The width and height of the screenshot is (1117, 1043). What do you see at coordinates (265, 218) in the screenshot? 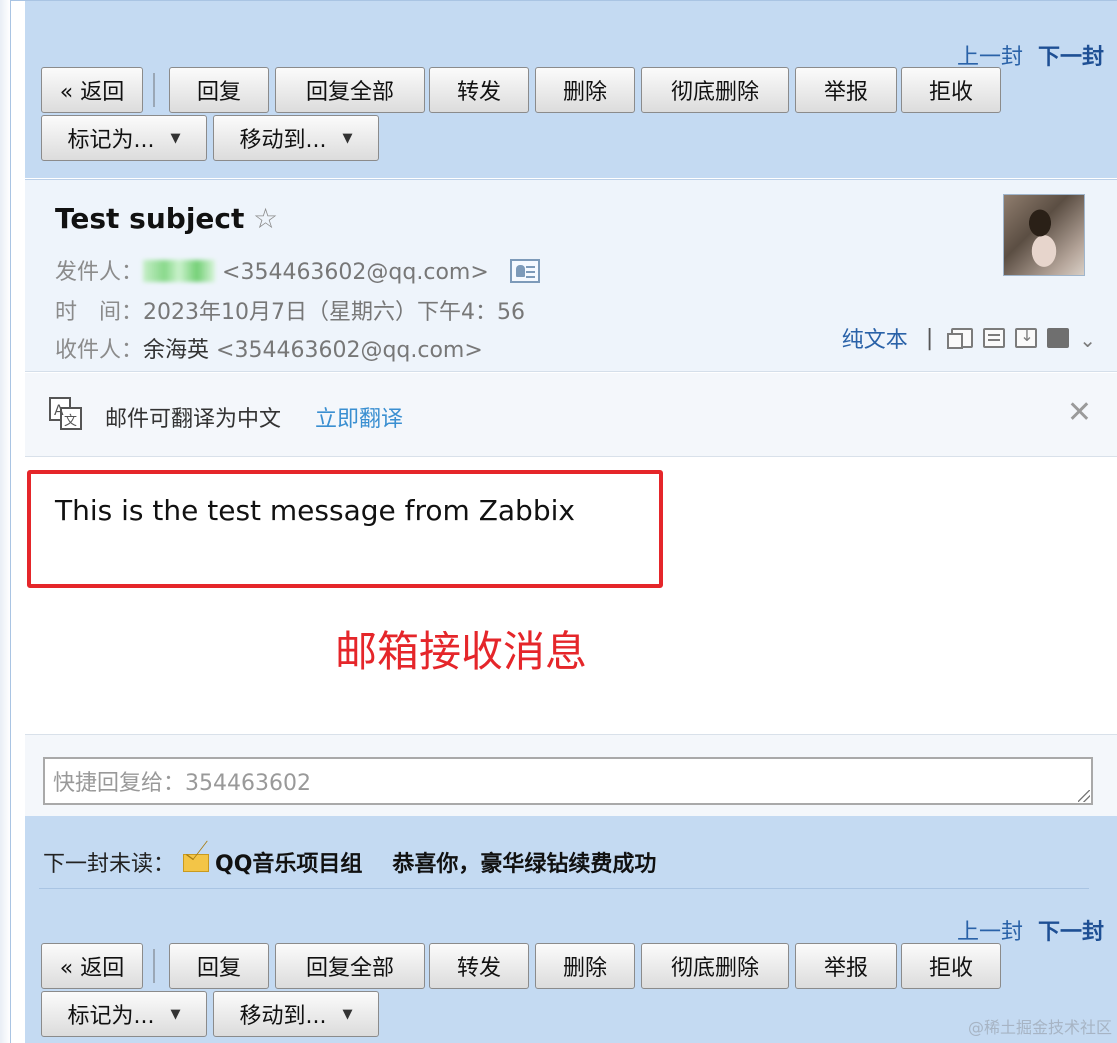
I see `star-icon: ☆` at bounding box center [265, 218].